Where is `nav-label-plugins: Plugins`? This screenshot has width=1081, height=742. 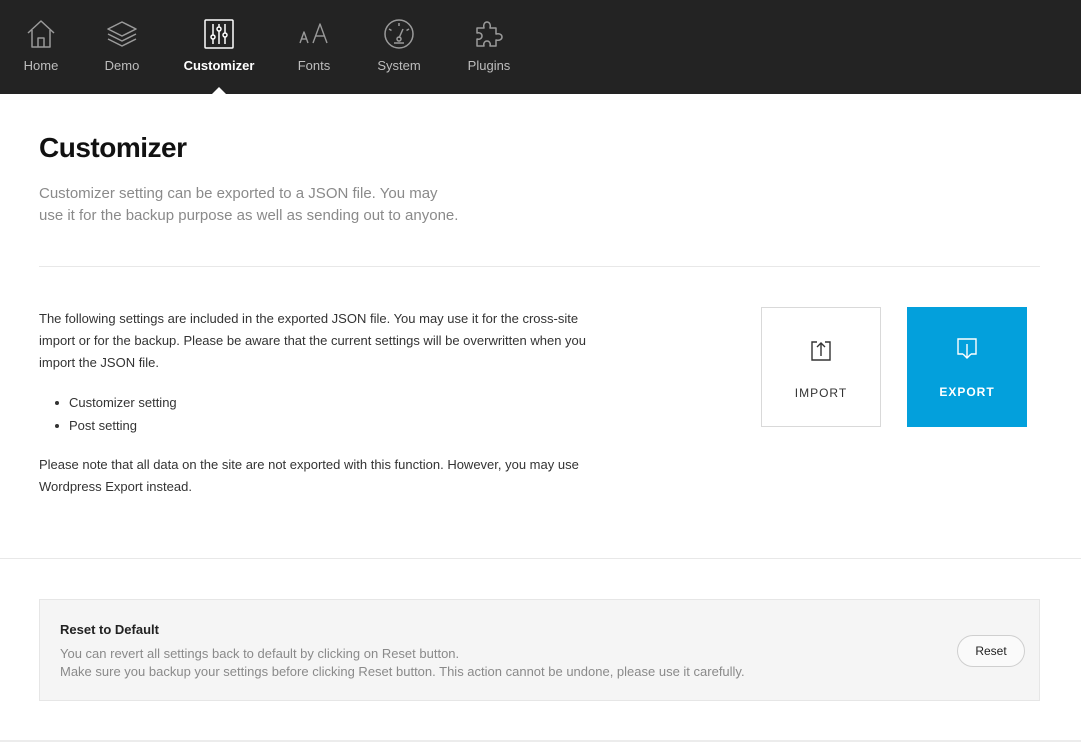 nav-label-plugins: Plugins is located at coordinates (489, 65).